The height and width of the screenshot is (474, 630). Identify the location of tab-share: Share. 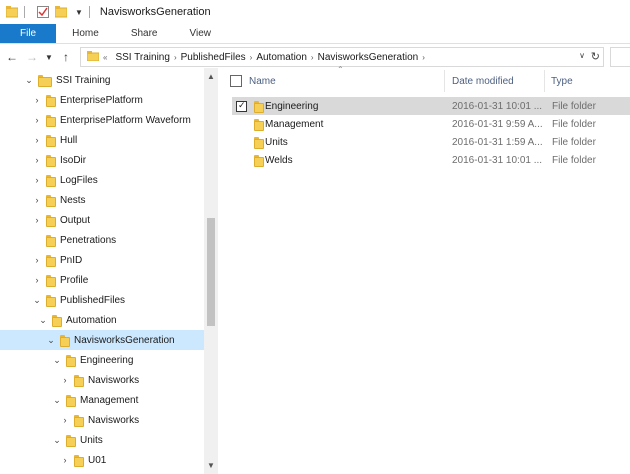
(144, 33).